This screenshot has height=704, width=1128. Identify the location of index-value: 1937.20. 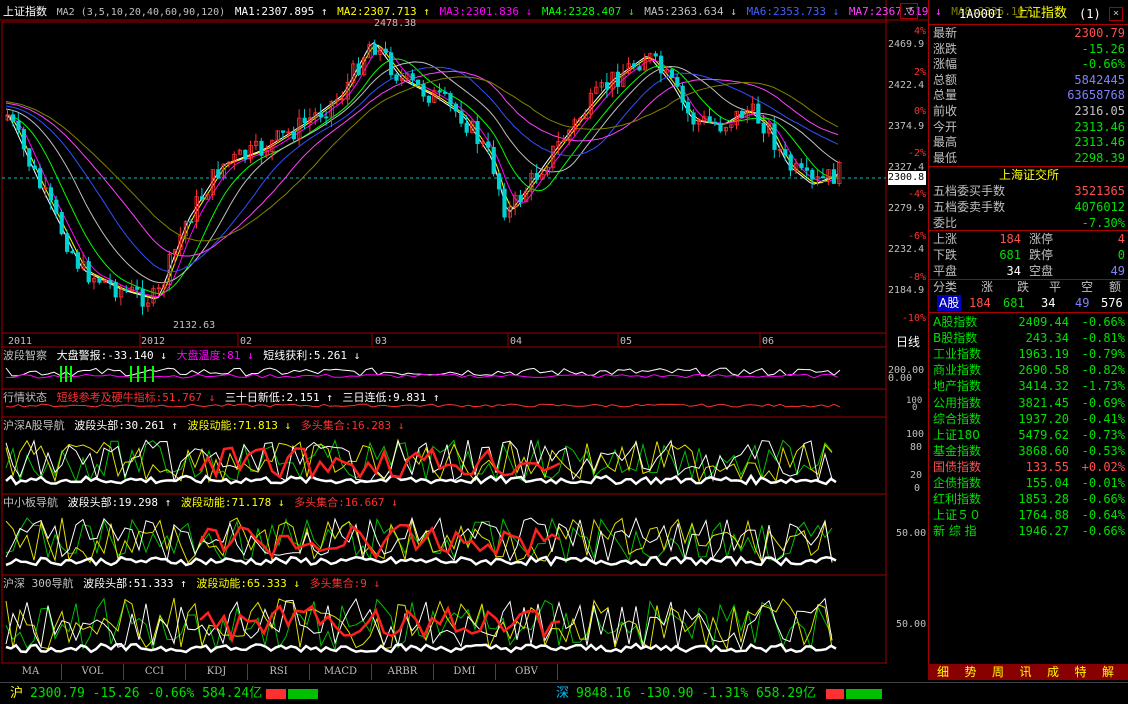
(1043, 418).